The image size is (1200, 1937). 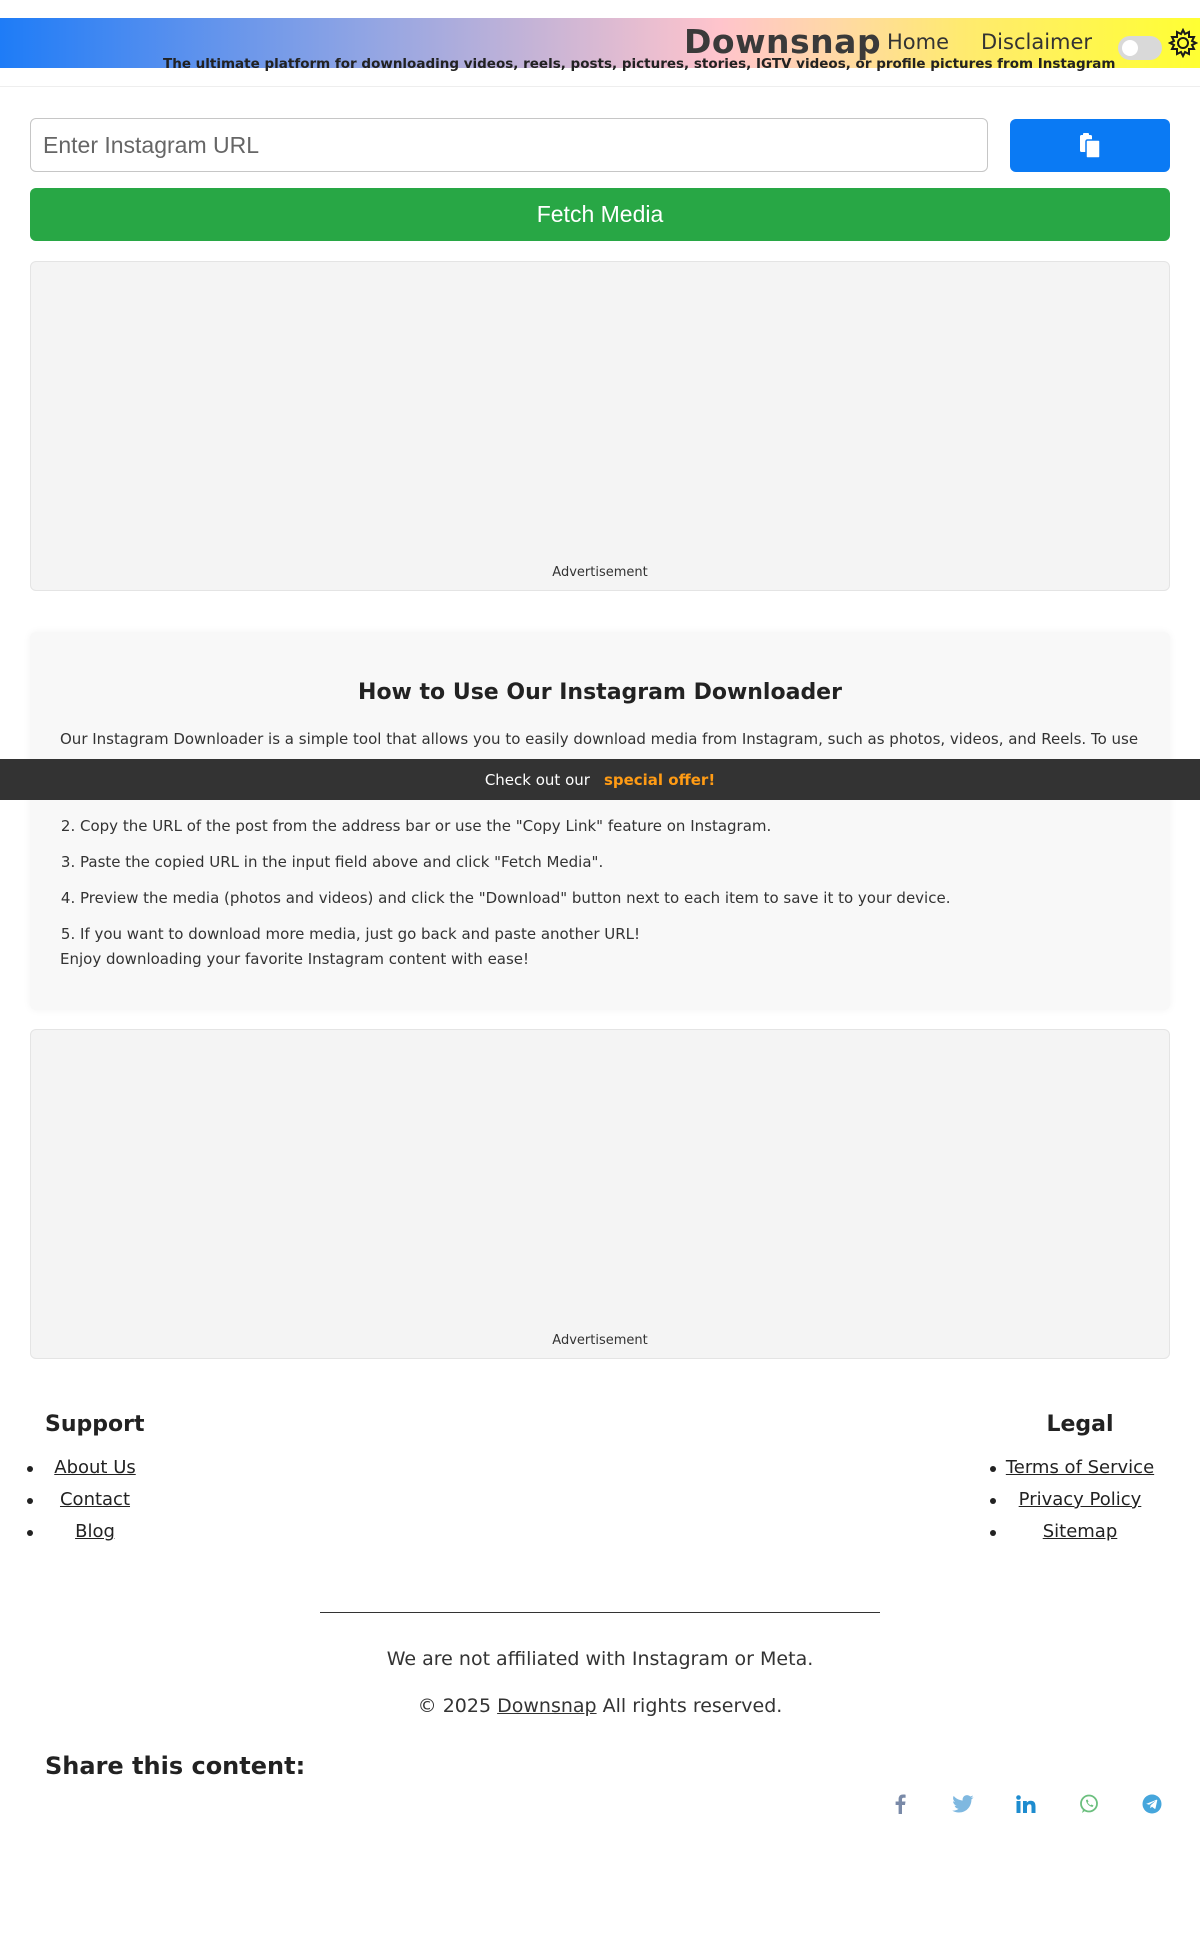 I want to click on fetch-media-button: Fetch Media, so click(x=600, y=214).